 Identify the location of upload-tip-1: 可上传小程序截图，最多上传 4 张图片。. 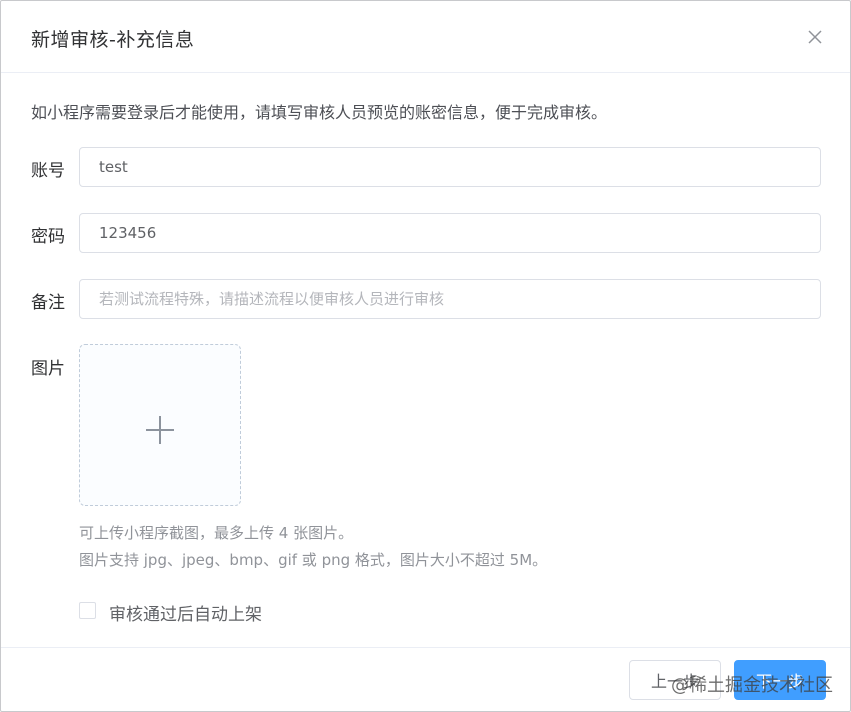
(216, 533).